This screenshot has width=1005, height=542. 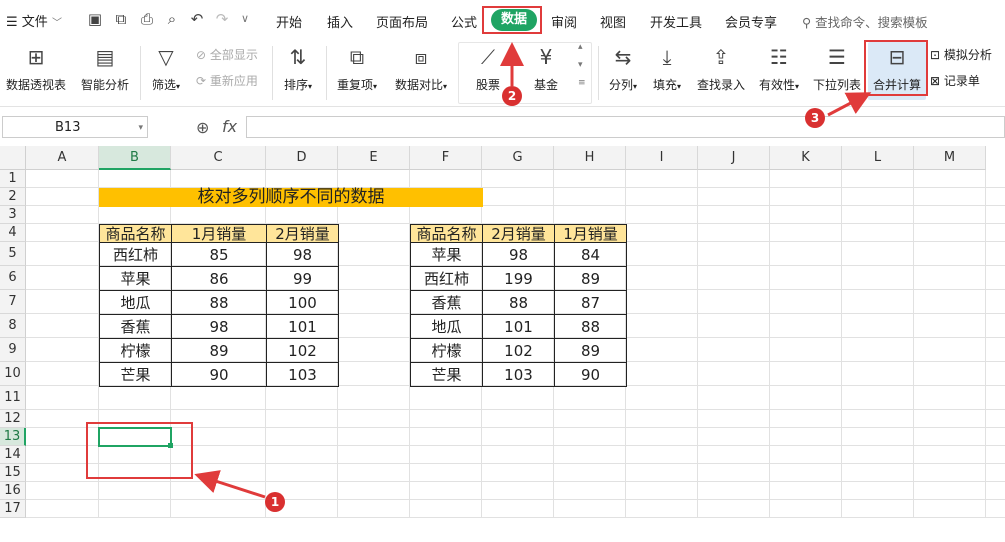 I want to click on split-column-button: ⇆ 分列▾, so click(x=623, y=68).